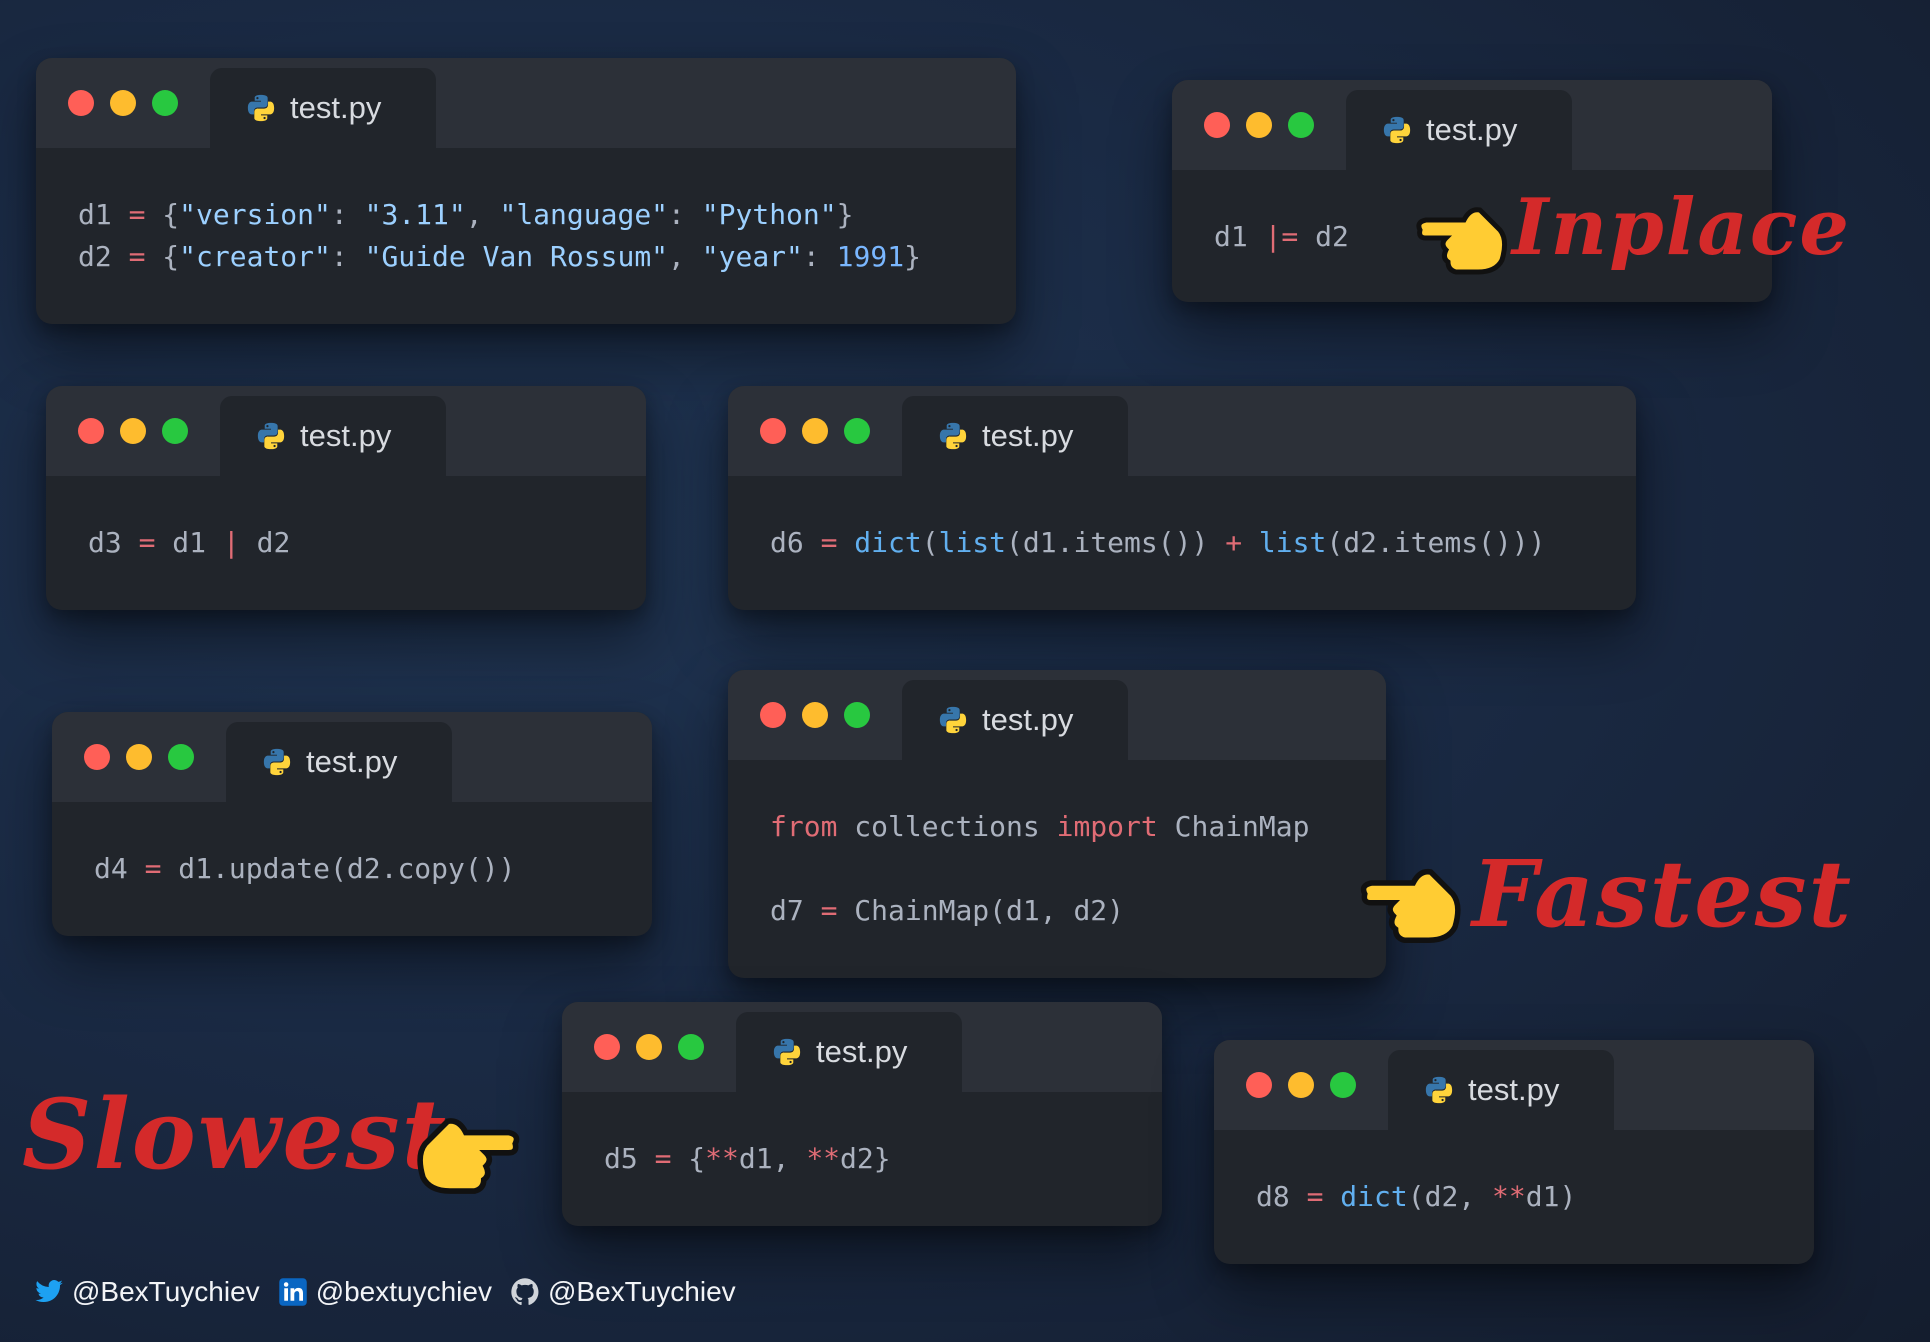 The image size is (1930, 1342). What do you see at coordinates (1514, 1174) in the screenshot?
I see `code-block: d8 = dict(d2, **d1)` at bounding box center [1514, 1174].